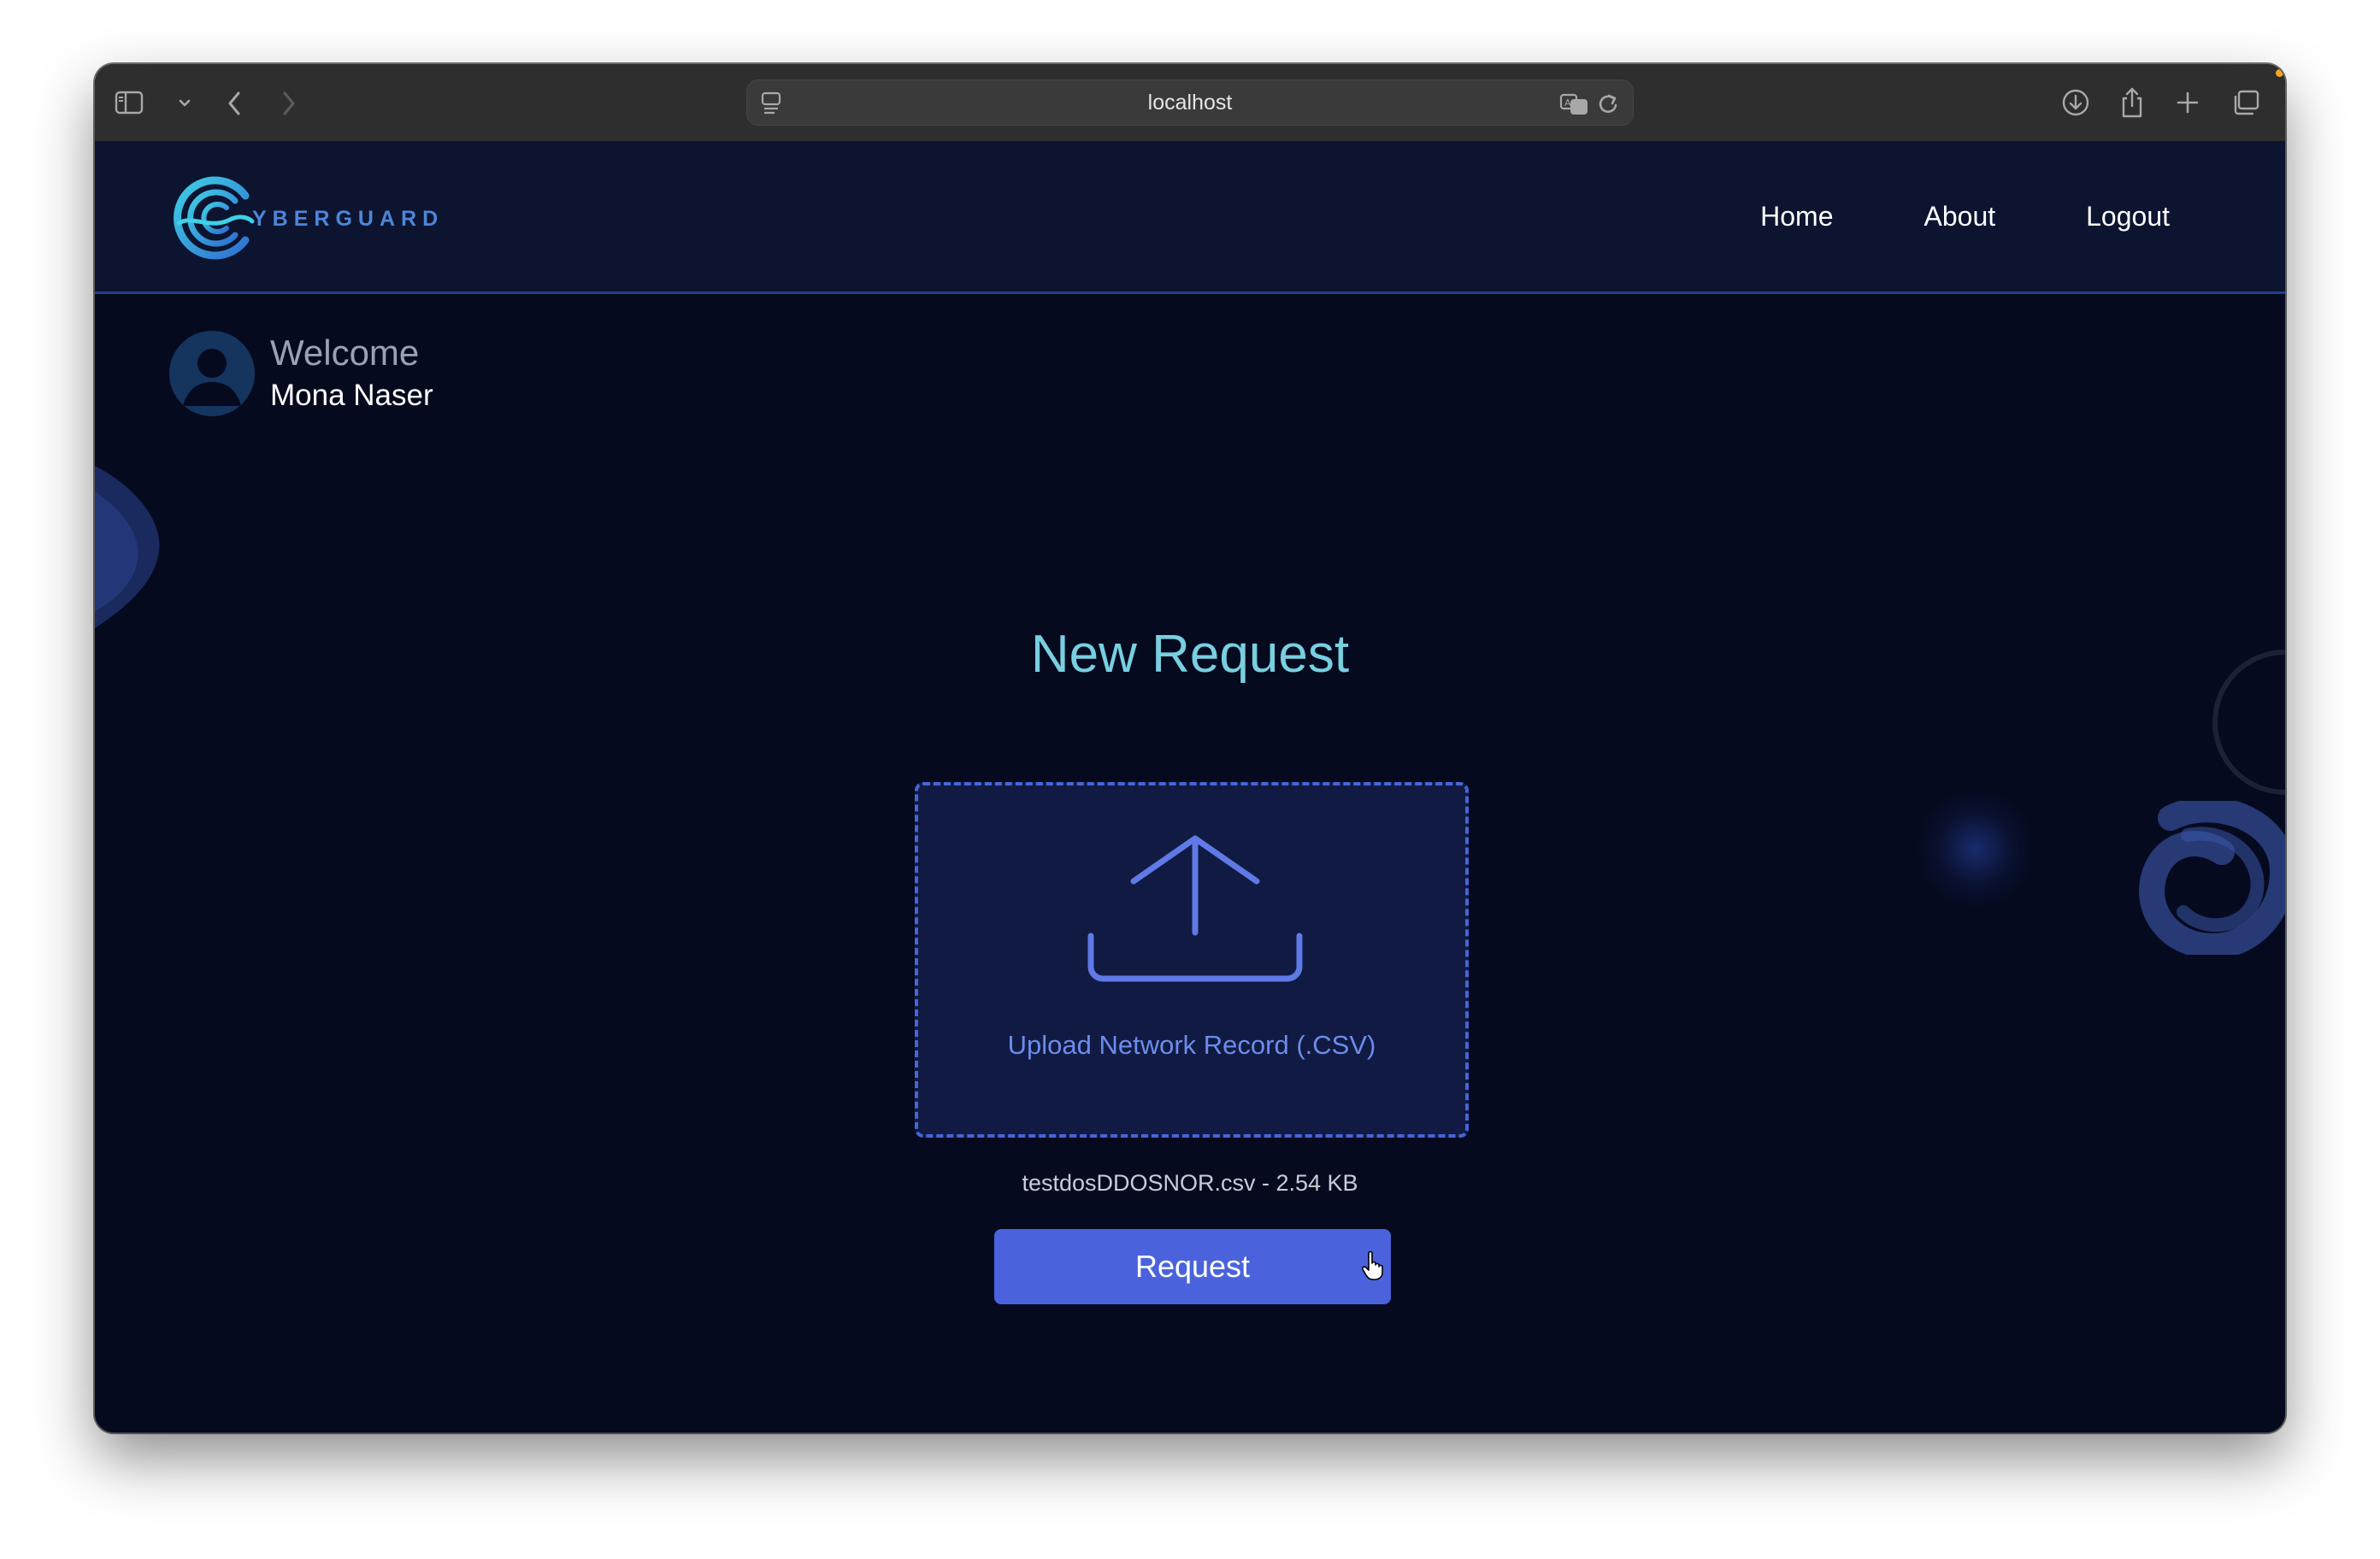 This screenshot has width=2380, height=1559. What do you see at coordinates (2246, 103) in the screenshot?
I see `tabs-overview-icon` at bounding box center [2246, 103].